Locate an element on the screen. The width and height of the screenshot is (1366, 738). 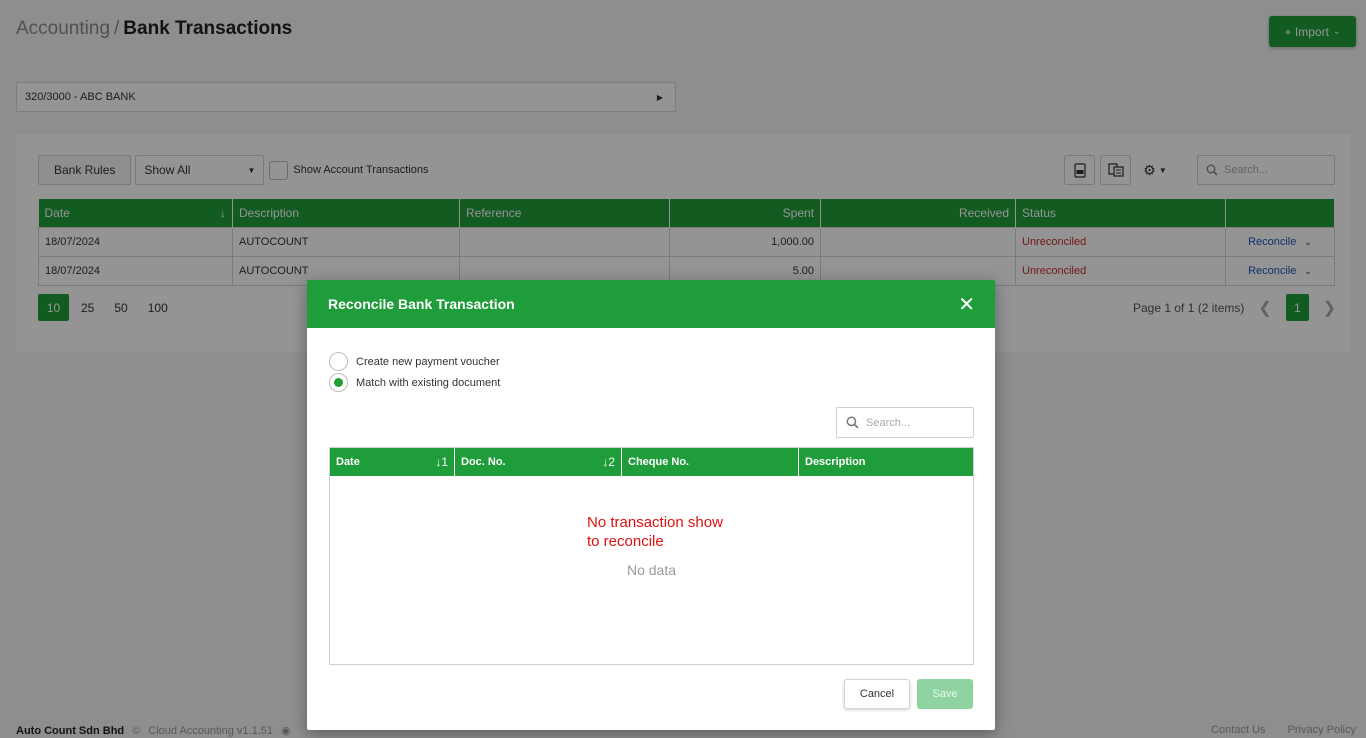
option-create-voucher-label: Create new payment voucher is located at coordinates (428, 361).